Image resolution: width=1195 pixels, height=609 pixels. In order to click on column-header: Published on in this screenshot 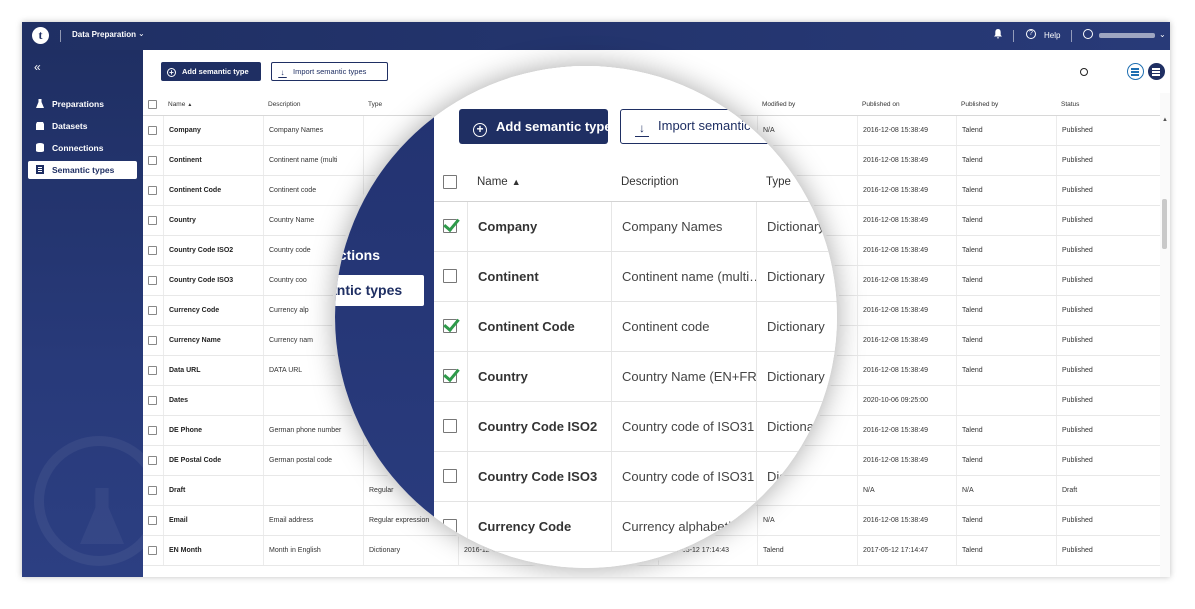, I will do `click(906, 104)`.